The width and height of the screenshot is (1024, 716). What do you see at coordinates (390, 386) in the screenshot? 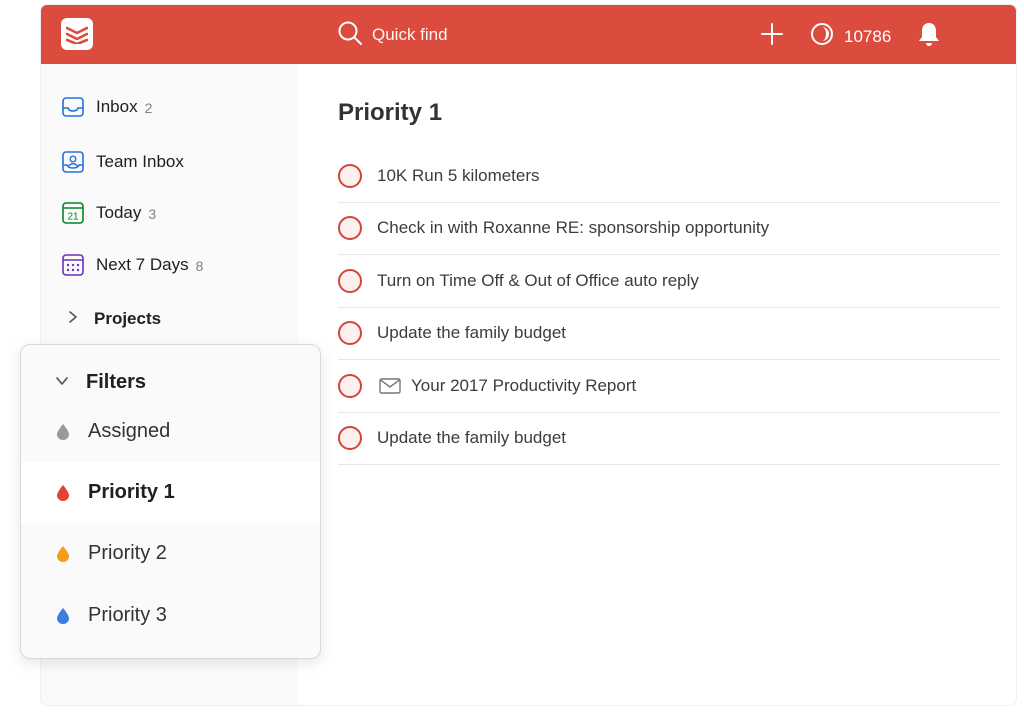
I see `mail-icon` at bounding box center [390, 386].